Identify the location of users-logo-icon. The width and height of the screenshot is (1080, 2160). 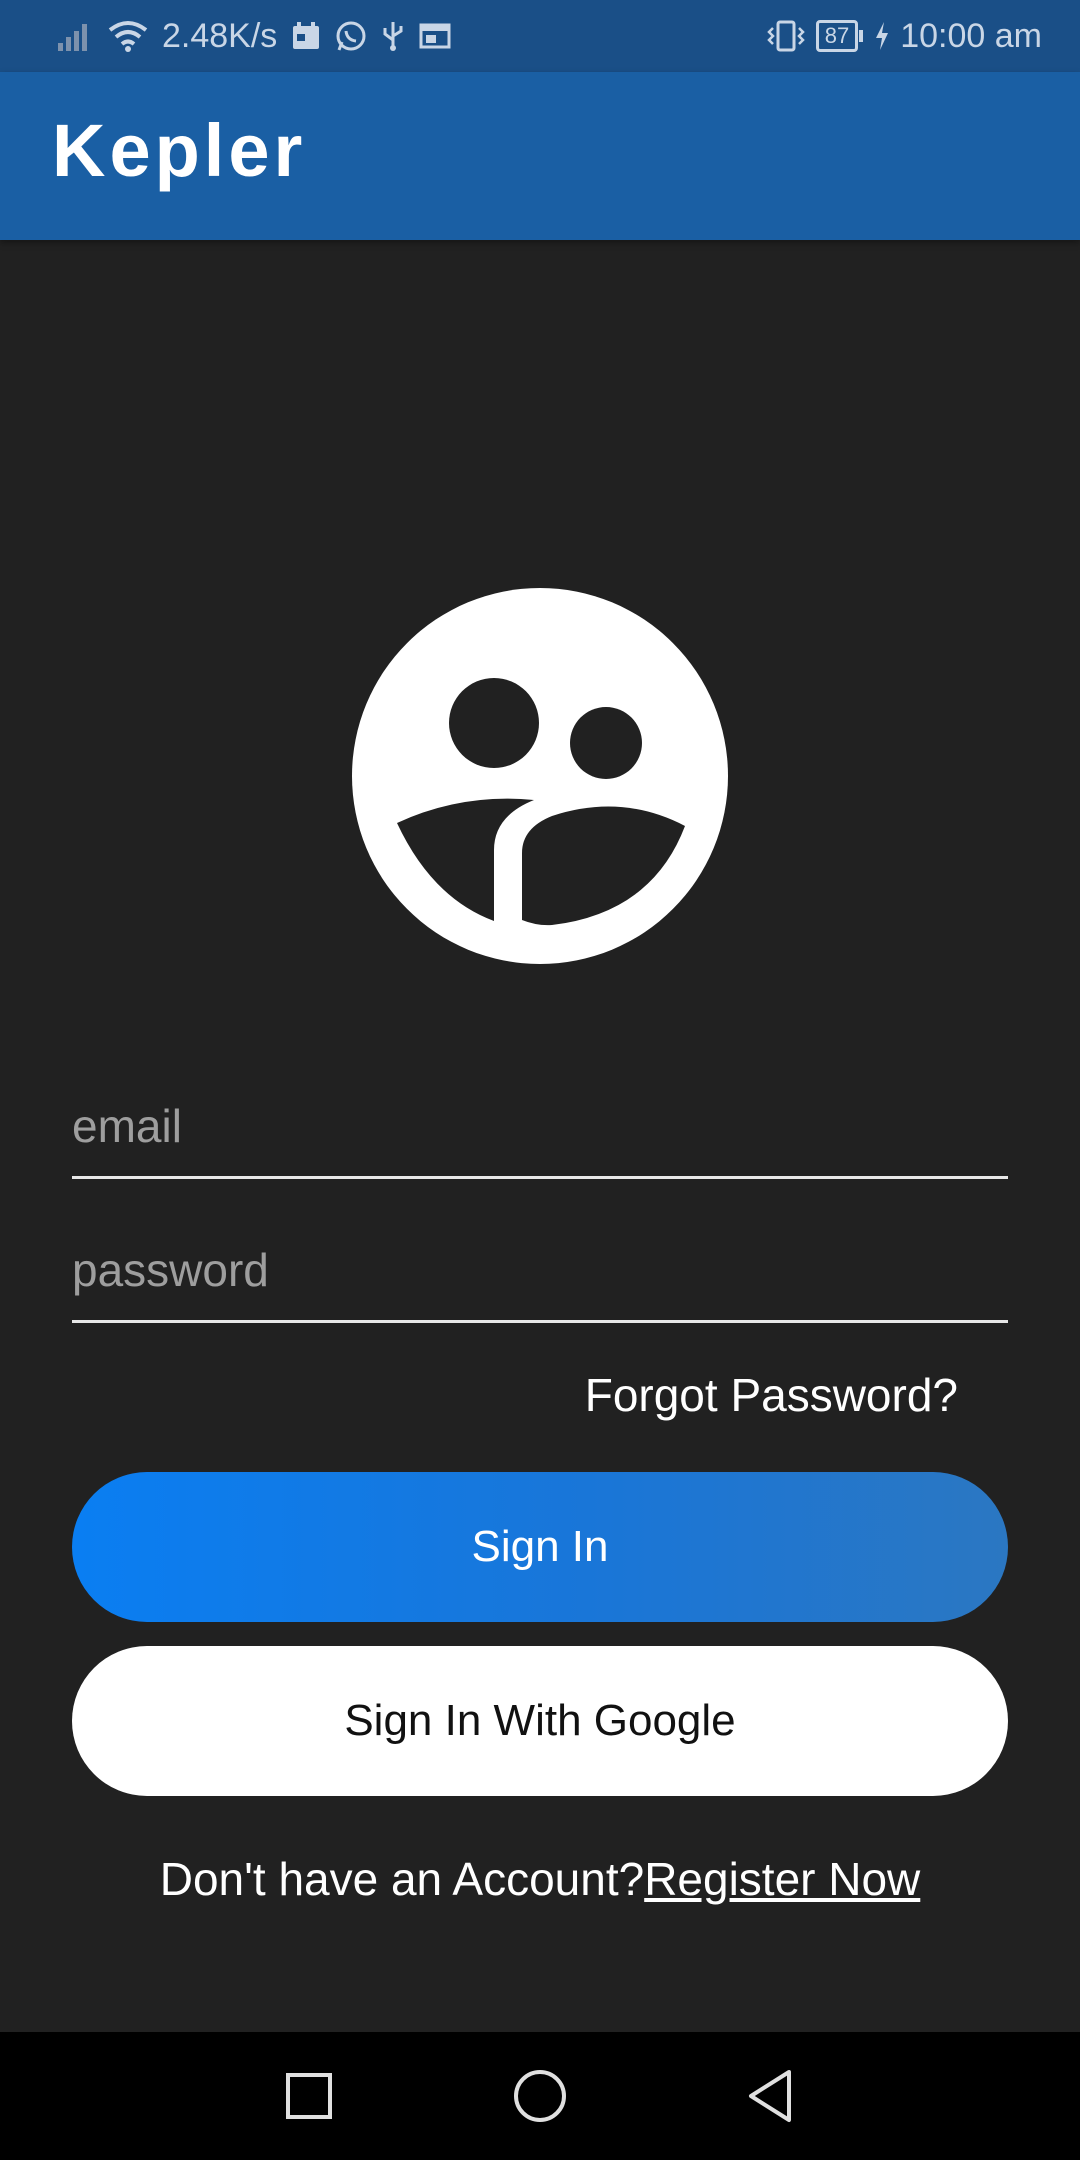
(540, 776).